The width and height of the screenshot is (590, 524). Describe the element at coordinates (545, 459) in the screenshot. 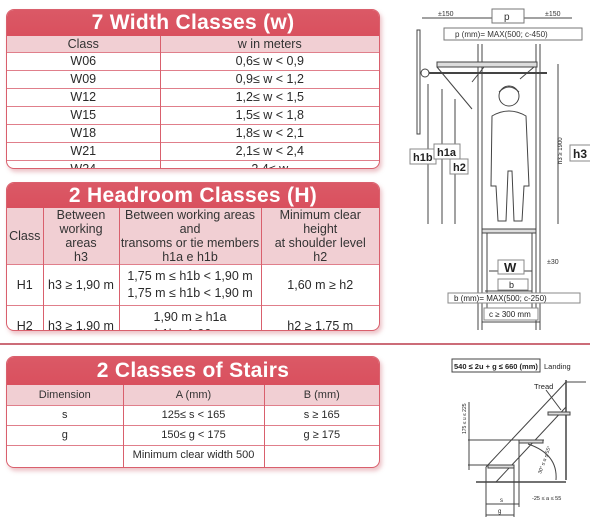

I see `angle-range-label: 30° ≤ α ≤ 55°` at that location.